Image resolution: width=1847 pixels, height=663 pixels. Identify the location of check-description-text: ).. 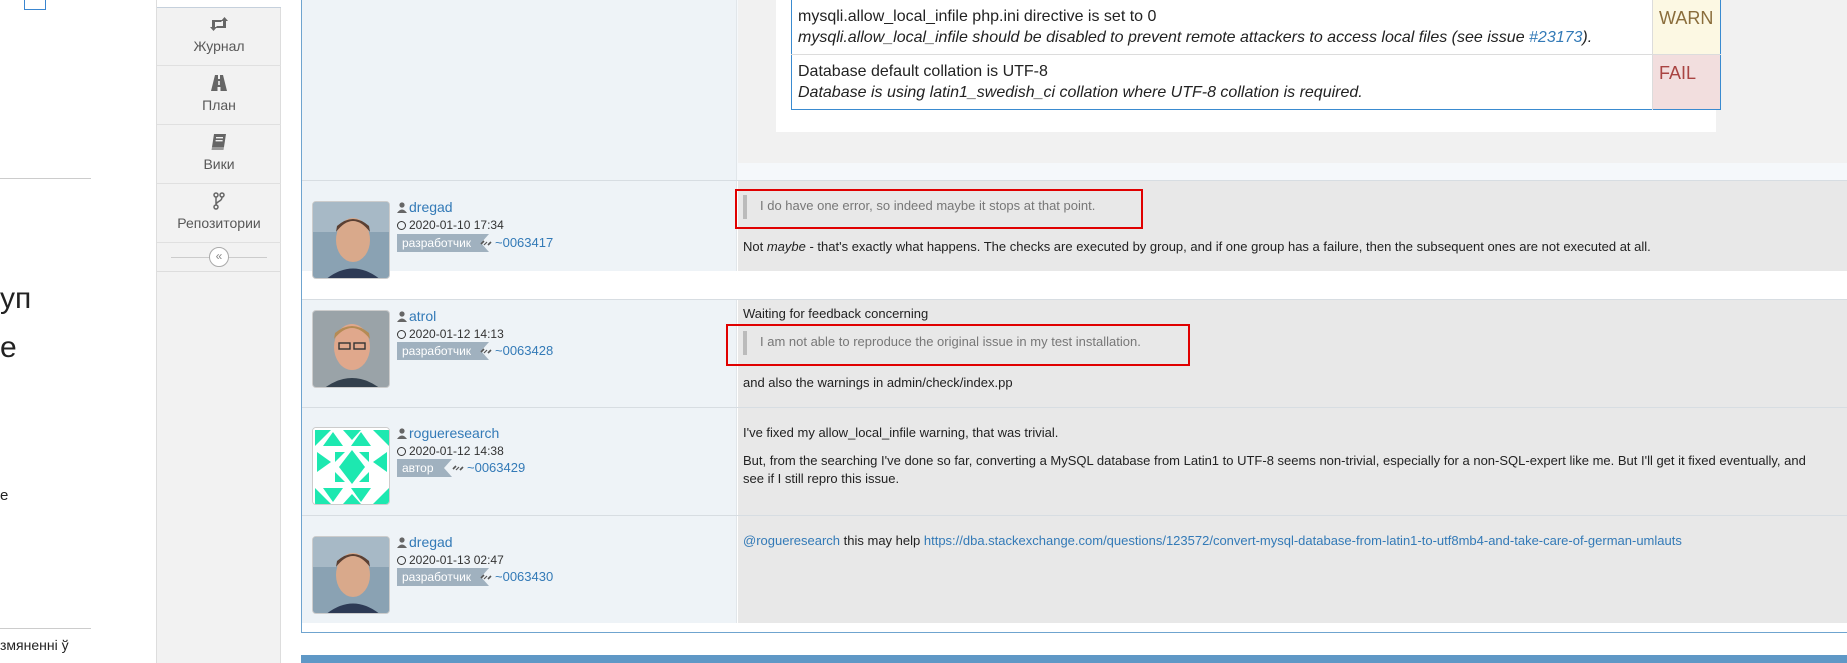
(1587, 37).